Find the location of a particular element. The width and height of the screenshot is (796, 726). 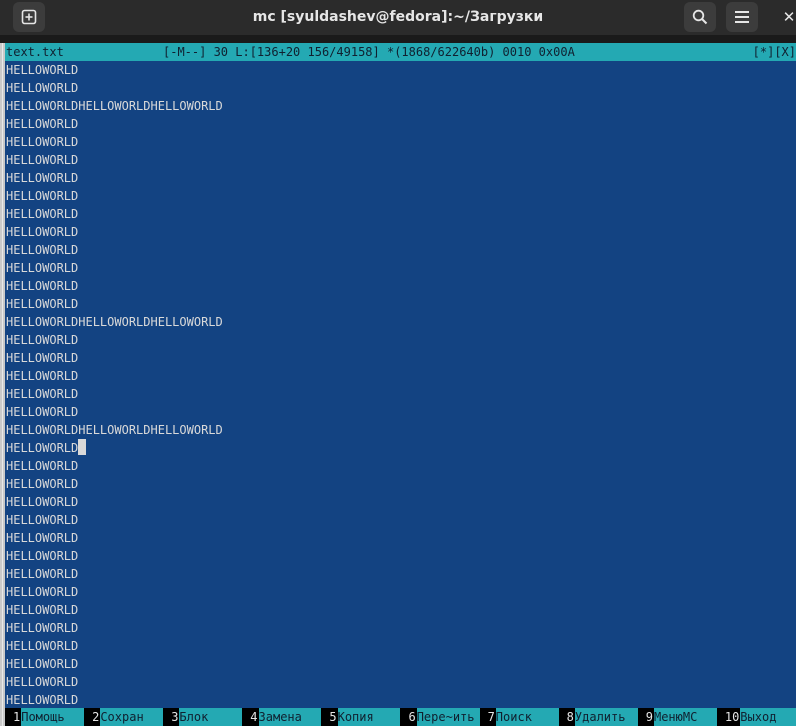

fkey-number: 5 is located at coordinates (329, 717).